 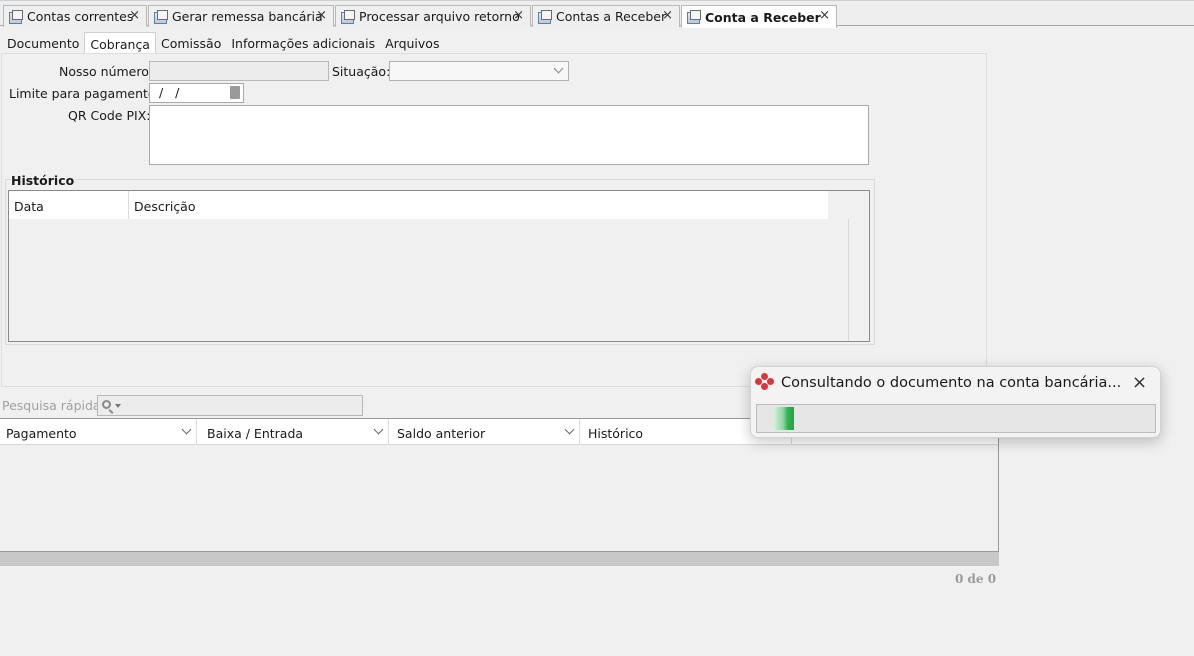 I want to click on record-count: 0 de 0, so click(x=976, y=579).